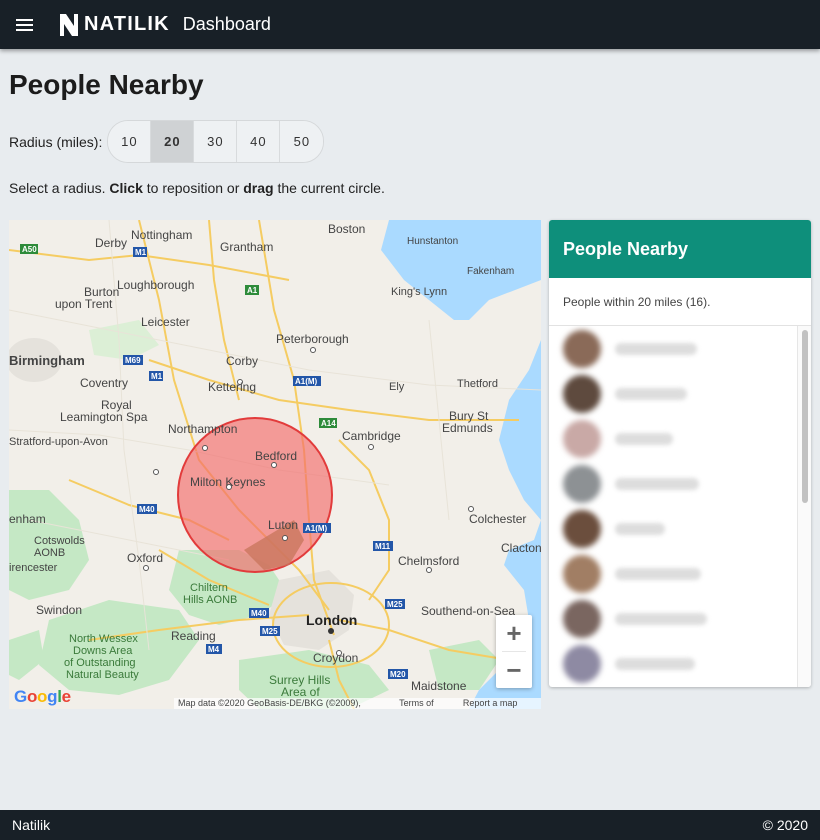  Describe the element at coordinates (111, 243) in the screenshot. I see `svg-text: Derby` at that location.